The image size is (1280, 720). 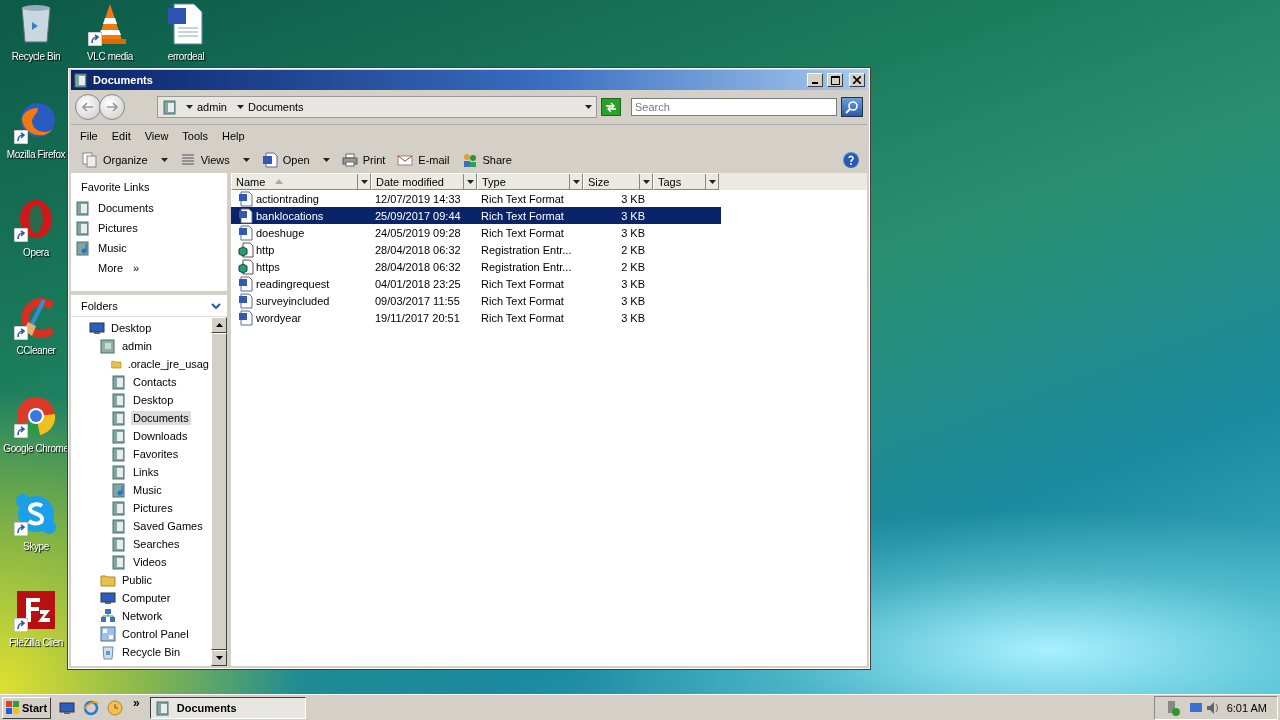 I want to click on file-row: readingrequest 04/01/2018 23:25 Rich Text Format 3 KB, so click(x=476, y=283).